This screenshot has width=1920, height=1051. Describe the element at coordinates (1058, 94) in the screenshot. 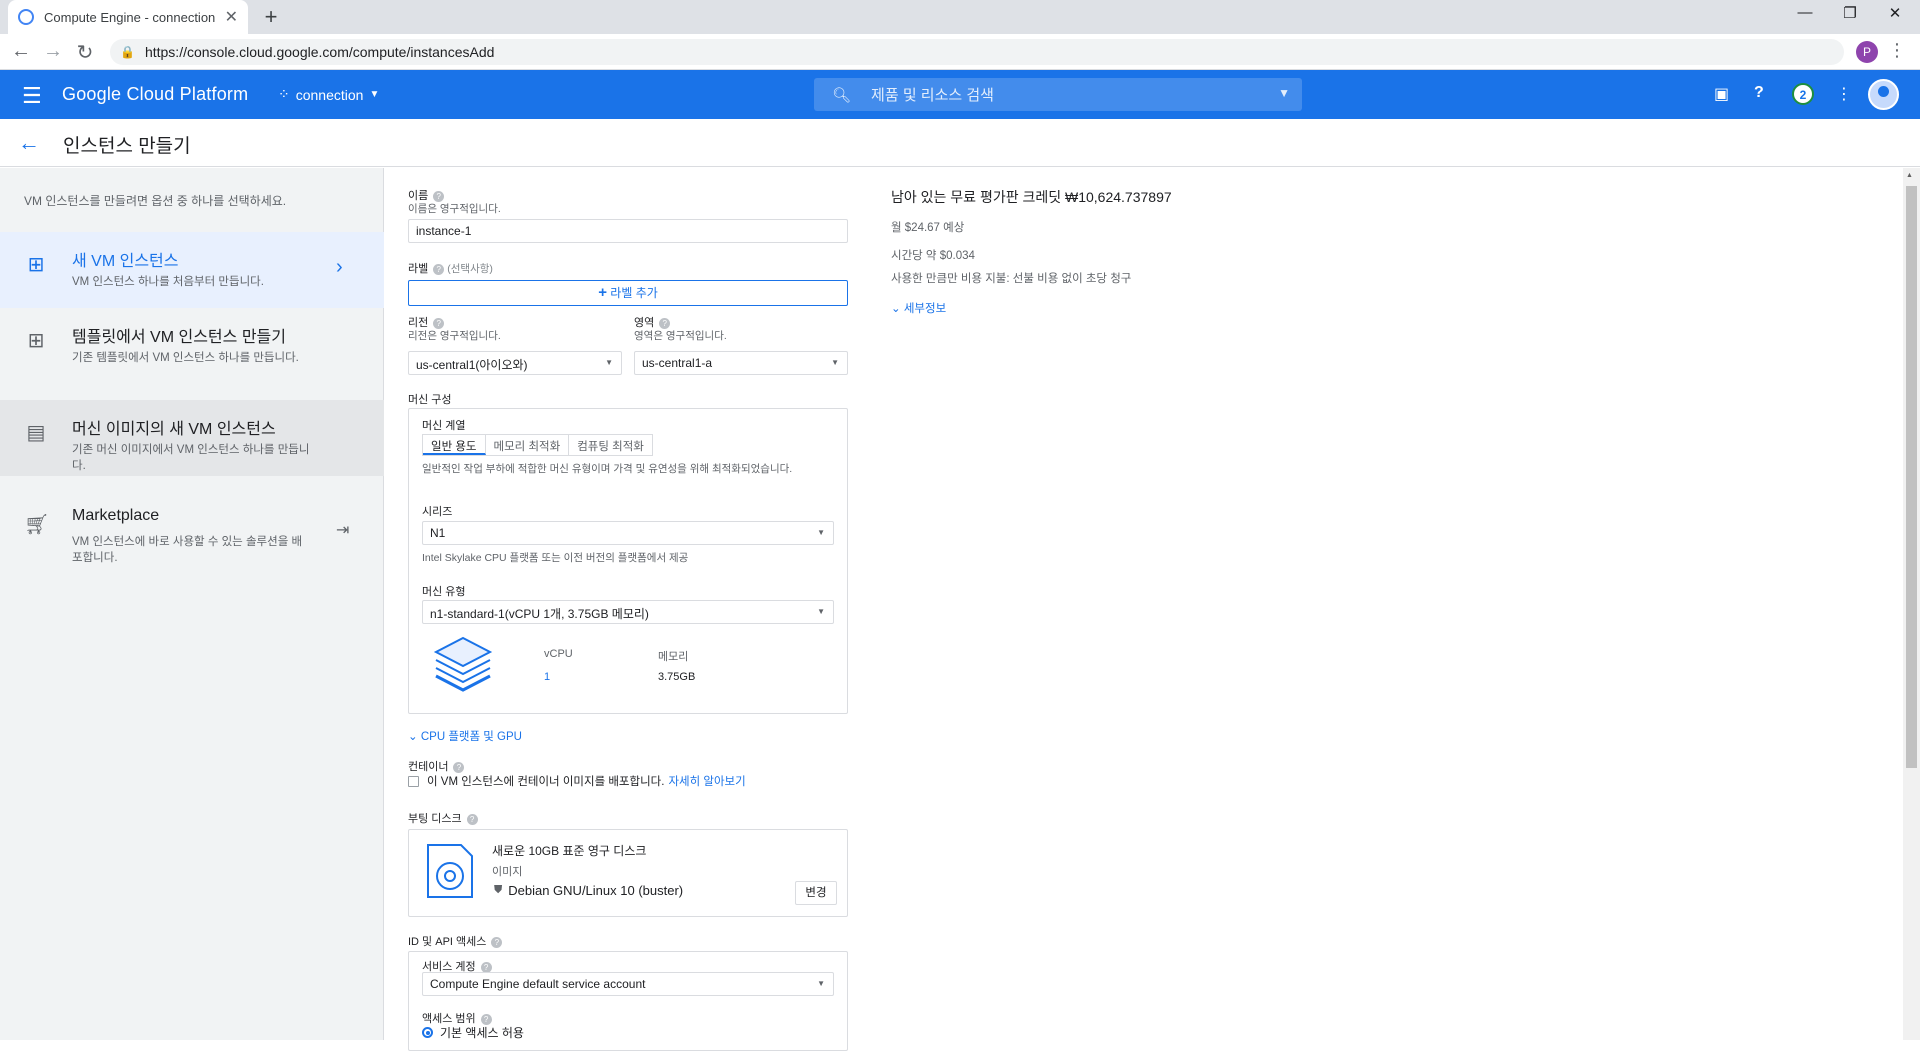

I see `search-bar: 🔍︎ 제품 및 리소스 검색 ▼` at that location.